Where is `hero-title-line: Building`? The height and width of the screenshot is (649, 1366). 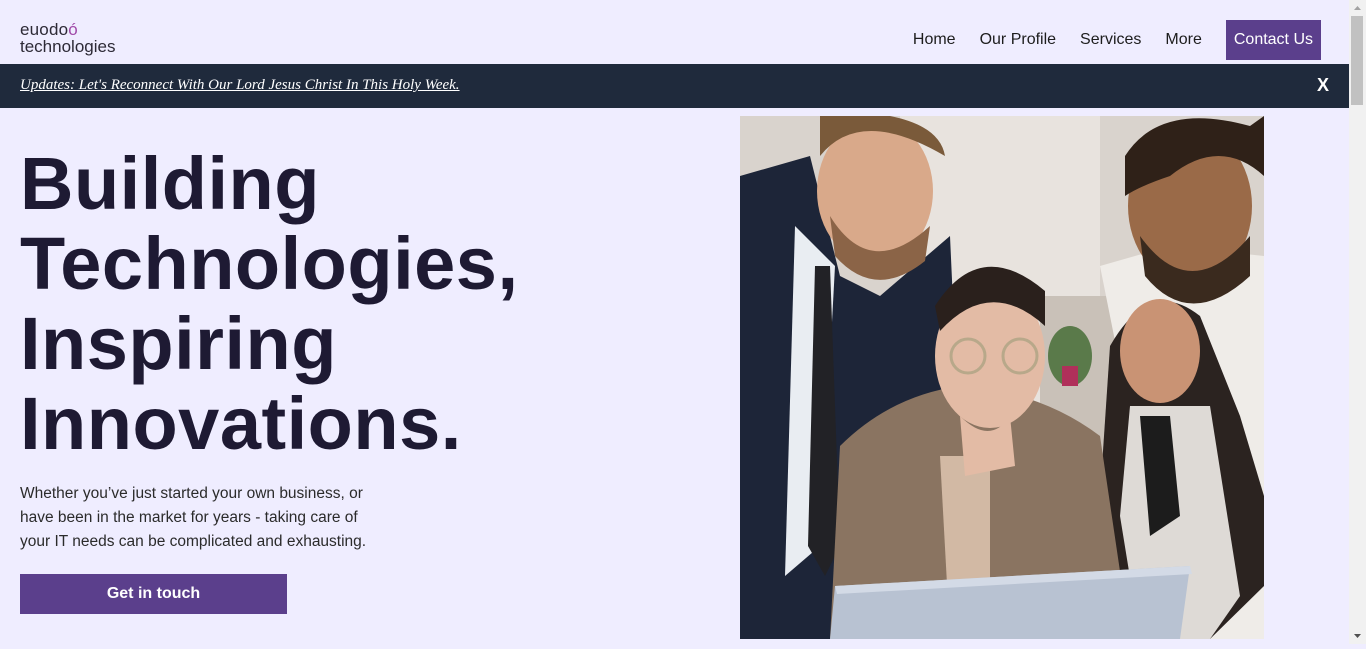 hero-title-line: Building is located at coordinates (170, 183).